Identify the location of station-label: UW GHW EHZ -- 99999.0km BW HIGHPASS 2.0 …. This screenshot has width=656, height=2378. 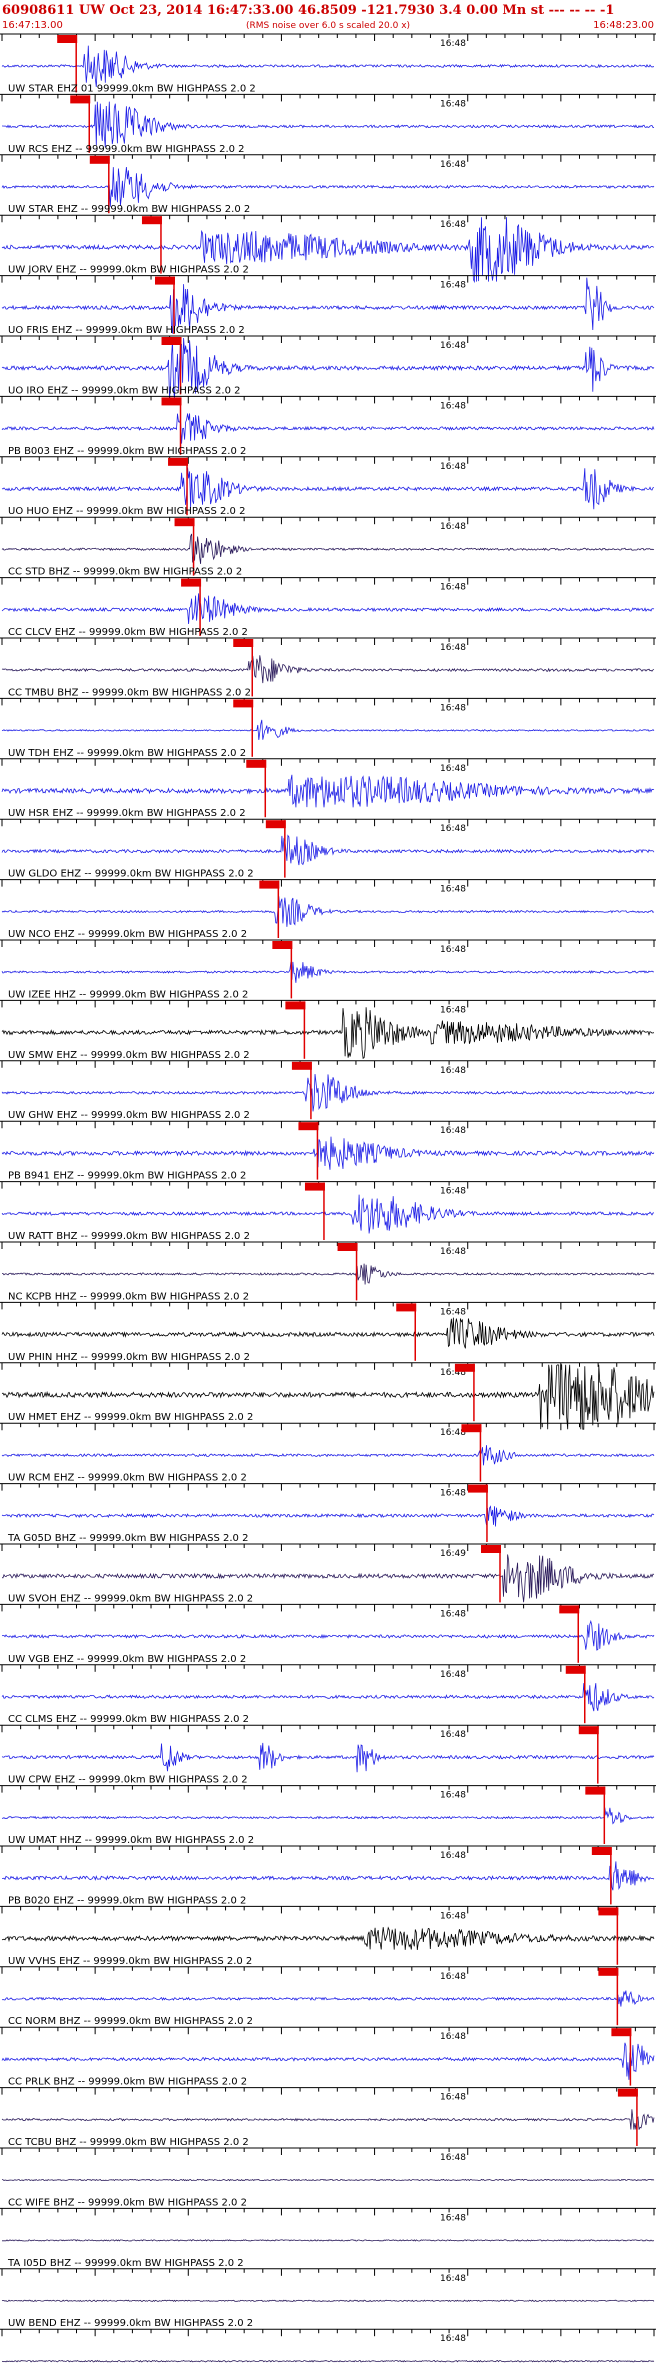
(129, 1115).